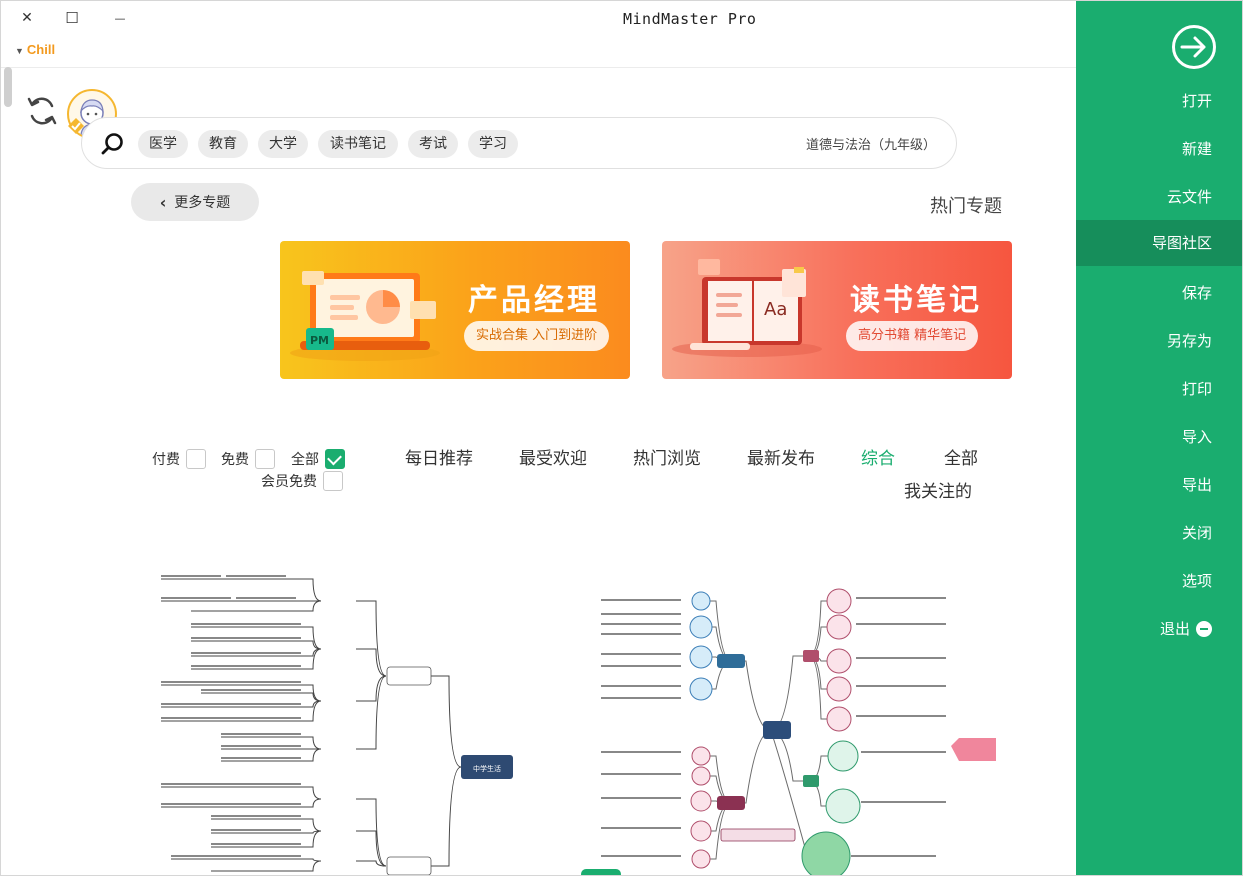  Describe the element at coordinates (1196, 485) in the screenshot. I see `sidebar-item-label: 导出` at that location.